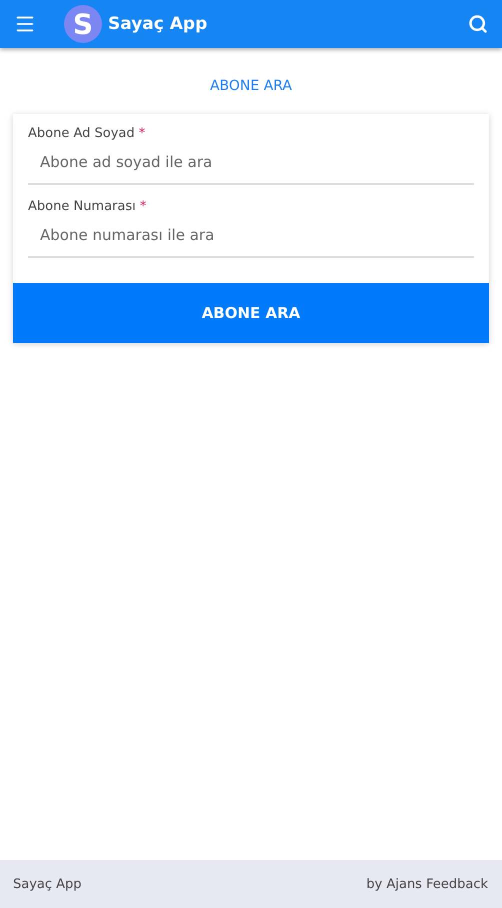  Describe the element at coordinates (87, 133) in the screenshot. I see `field-label: Abone Ad Soyad *` at that location.